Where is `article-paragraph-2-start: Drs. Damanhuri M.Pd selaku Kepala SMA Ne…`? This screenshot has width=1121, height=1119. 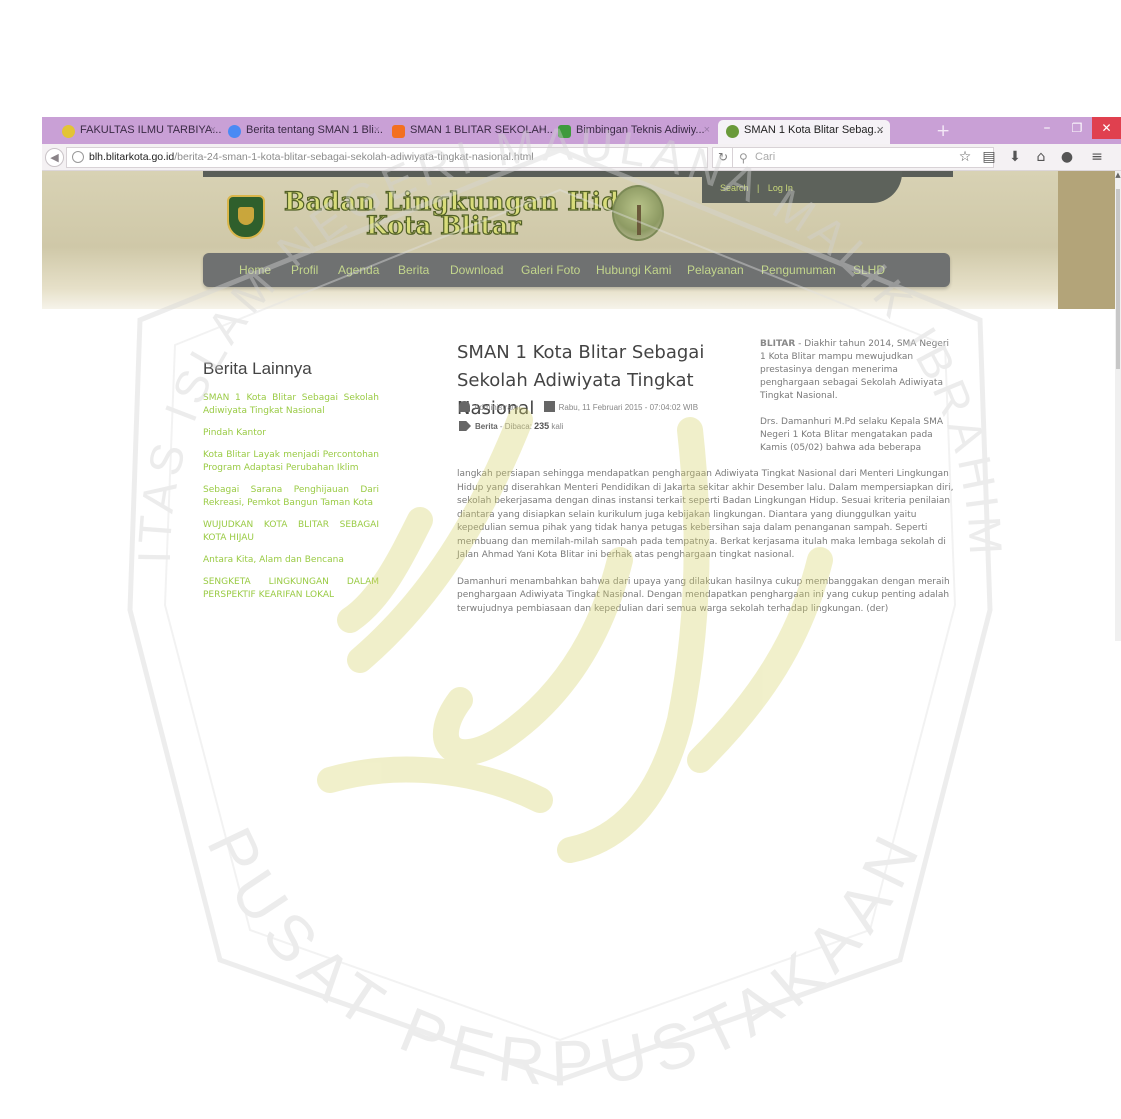
article-paragraph-2-start: Drs. Damanhuri M.Pd selaku Kepala SMA Ne… is located at coordinates (852, 435).